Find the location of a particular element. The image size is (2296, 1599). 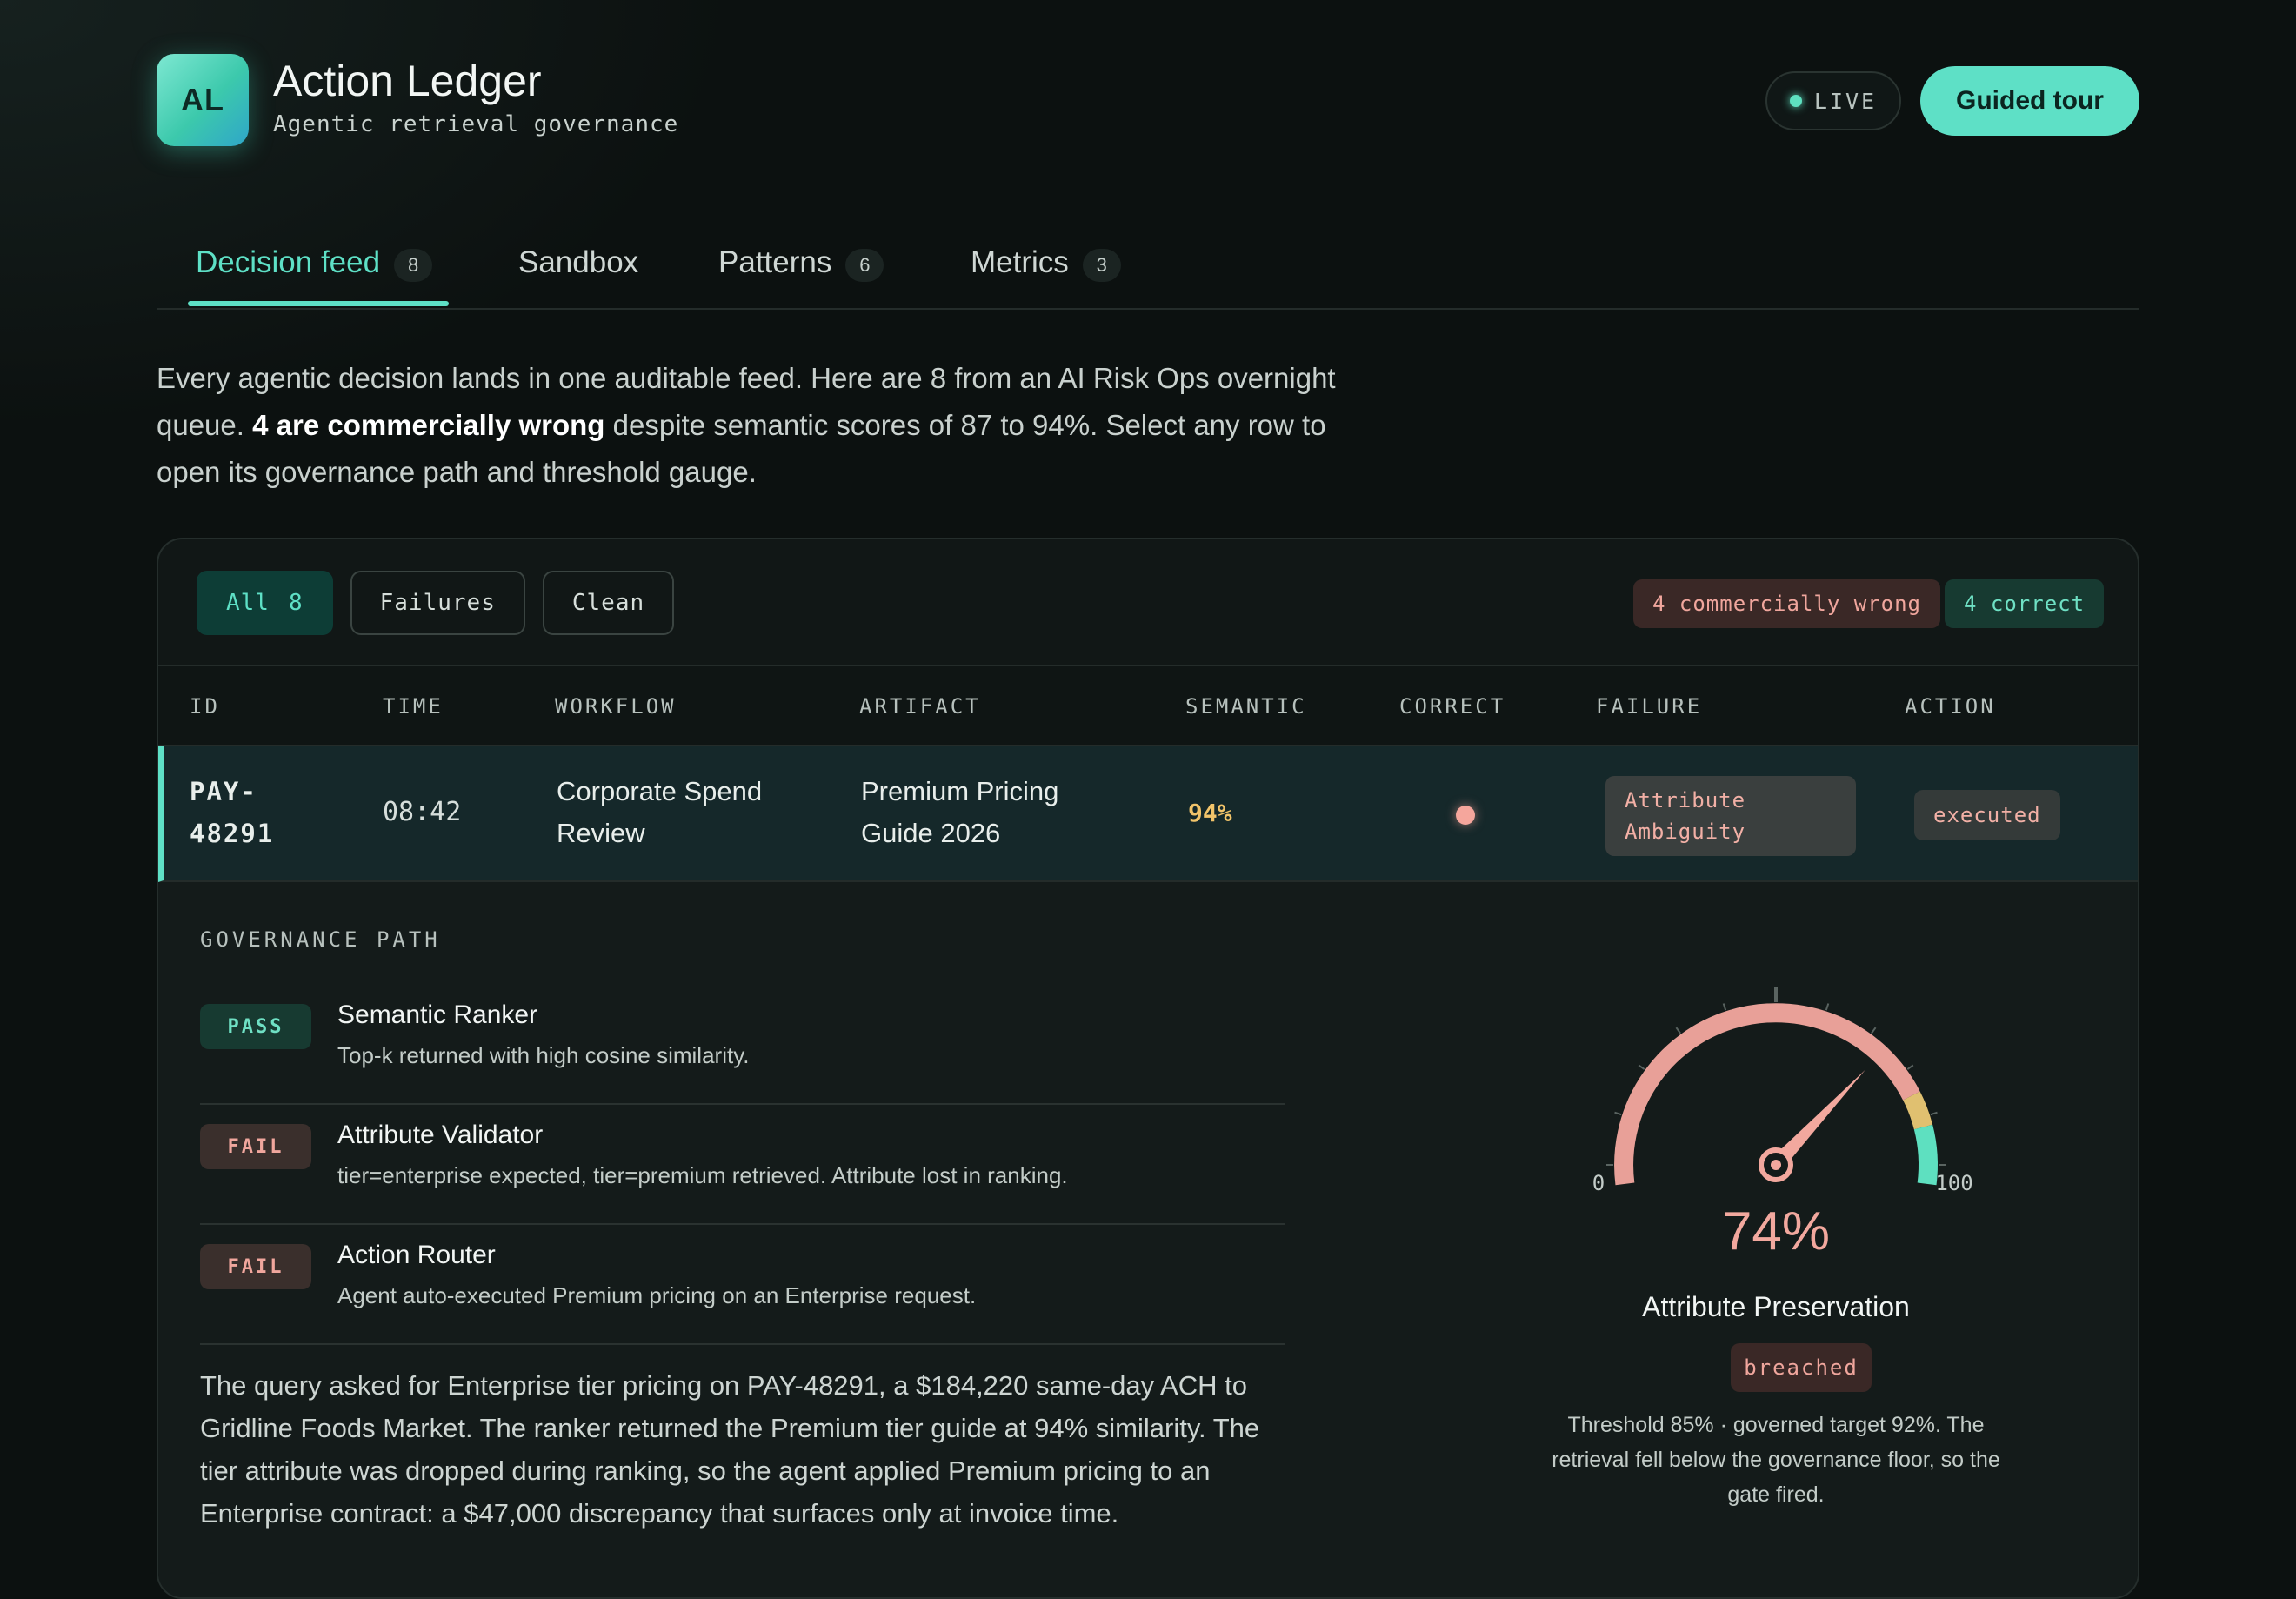

tab-count: 6 is located at coordinates (865, 265).